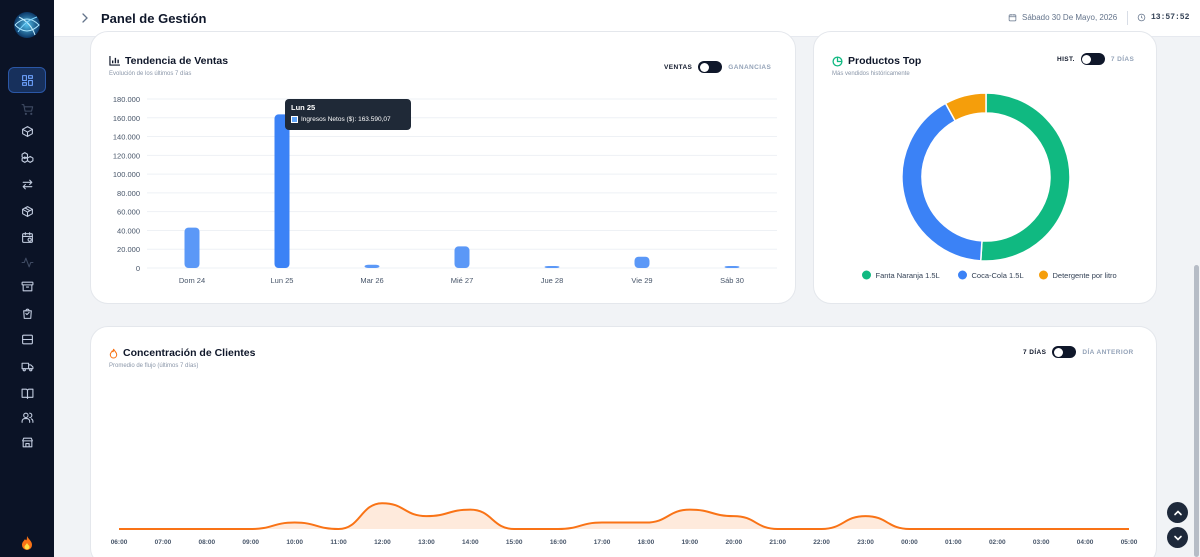 The image size is (1200, 557). What do you see at coordinates (1085, 542) in the screenshot?
I see `x-tick-label: 04:00` at bounding box center [1085, 542].